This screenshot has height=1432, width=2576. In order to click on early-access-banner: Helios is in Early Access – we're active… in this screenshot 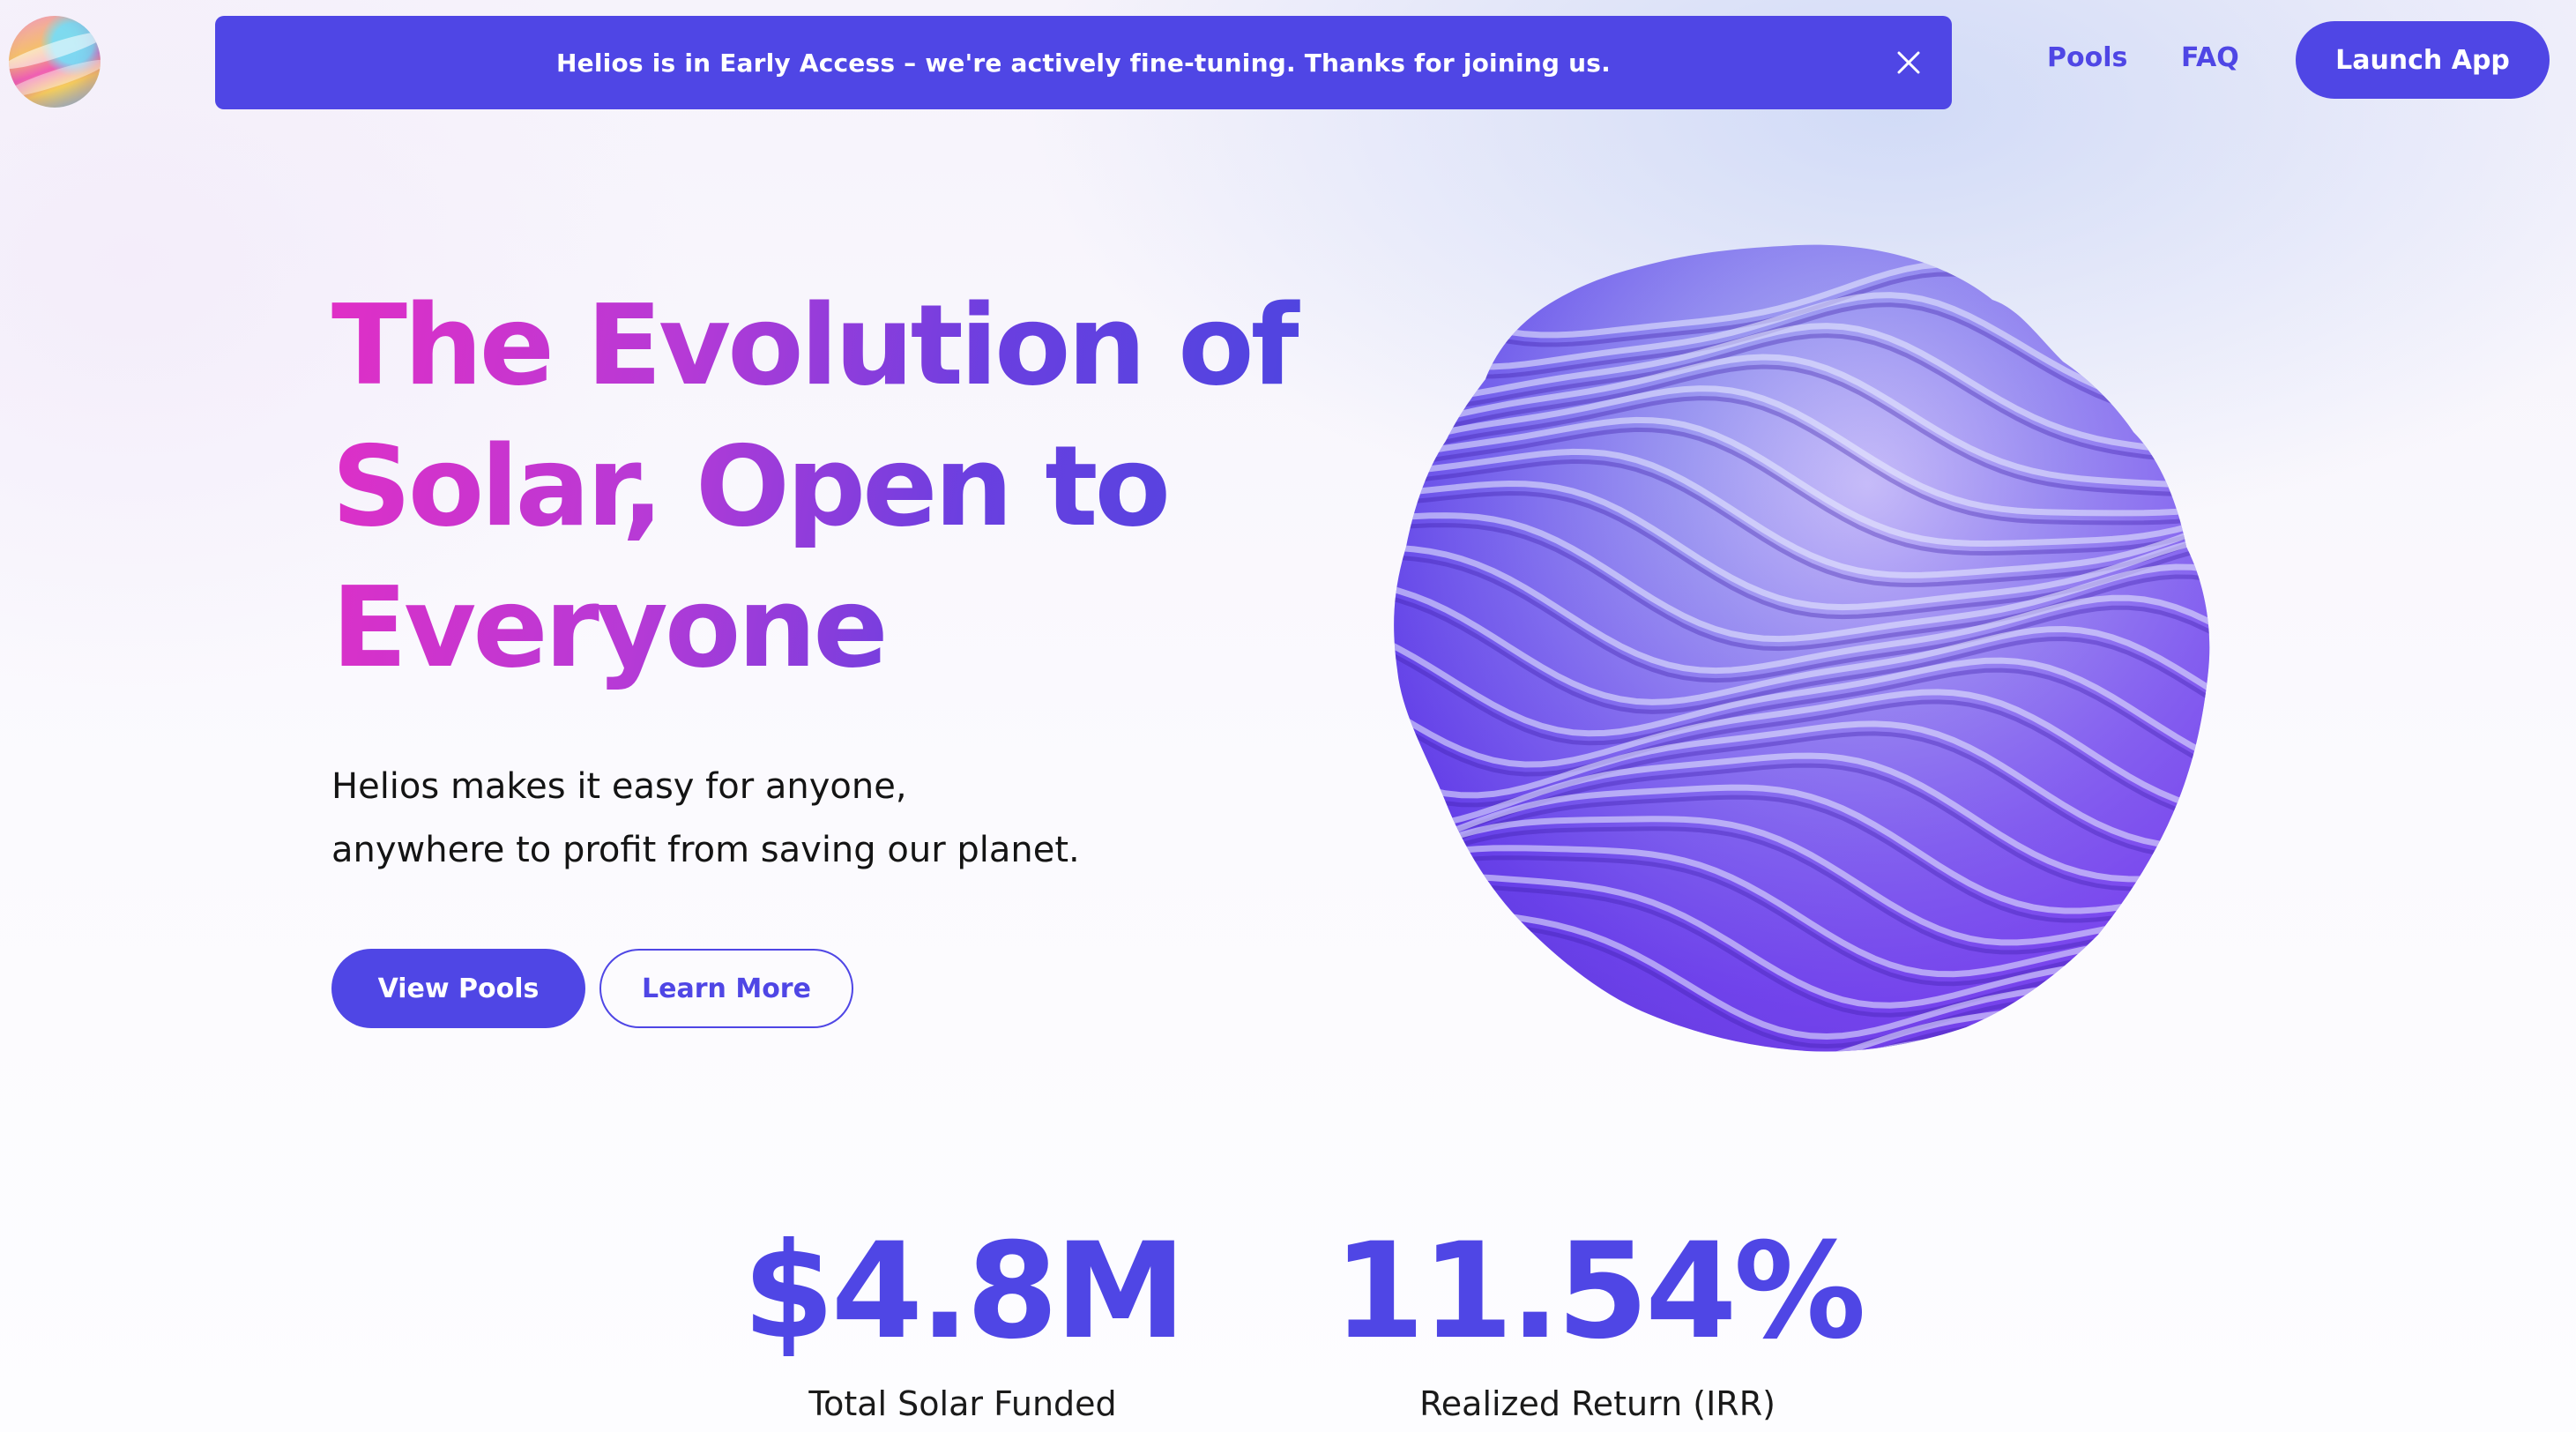, I will do `click(1083, 63)`.